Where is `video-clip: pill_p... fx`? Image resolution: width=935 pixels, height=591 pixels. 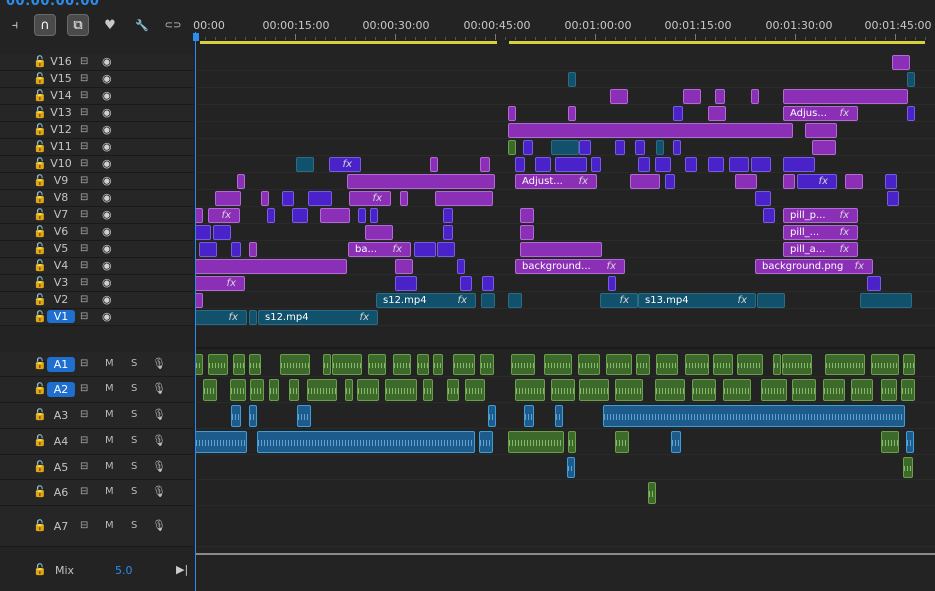 video-clip: pill_p... fx is located at coordinates (820, 215).